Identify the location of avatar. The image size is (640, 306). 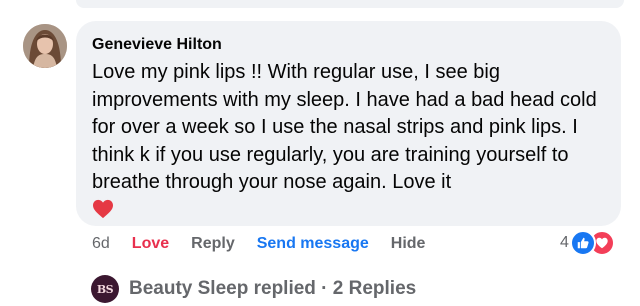
(45, 46).